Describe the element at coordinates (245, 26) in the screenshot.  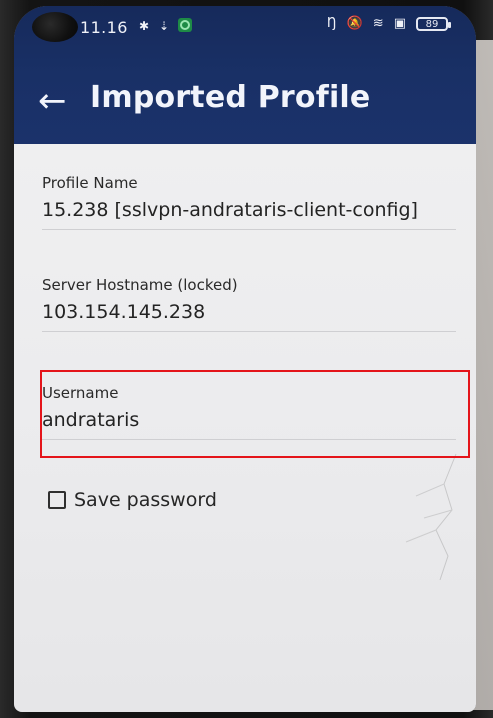
I see `status-bar: 11.16 ✱ ⇣ Ŋ 🔕 ≋ ▣ 89` at that location.